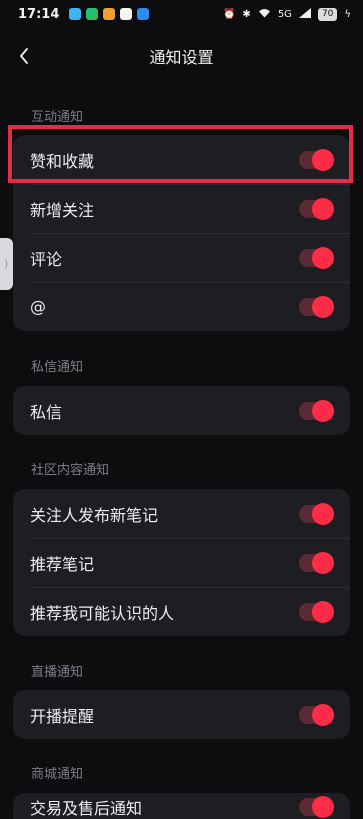 Image resolution: width=363 pixels, height=819 pixels. I want to click on card-mall: 交易及售后通知, so click(181, 806).